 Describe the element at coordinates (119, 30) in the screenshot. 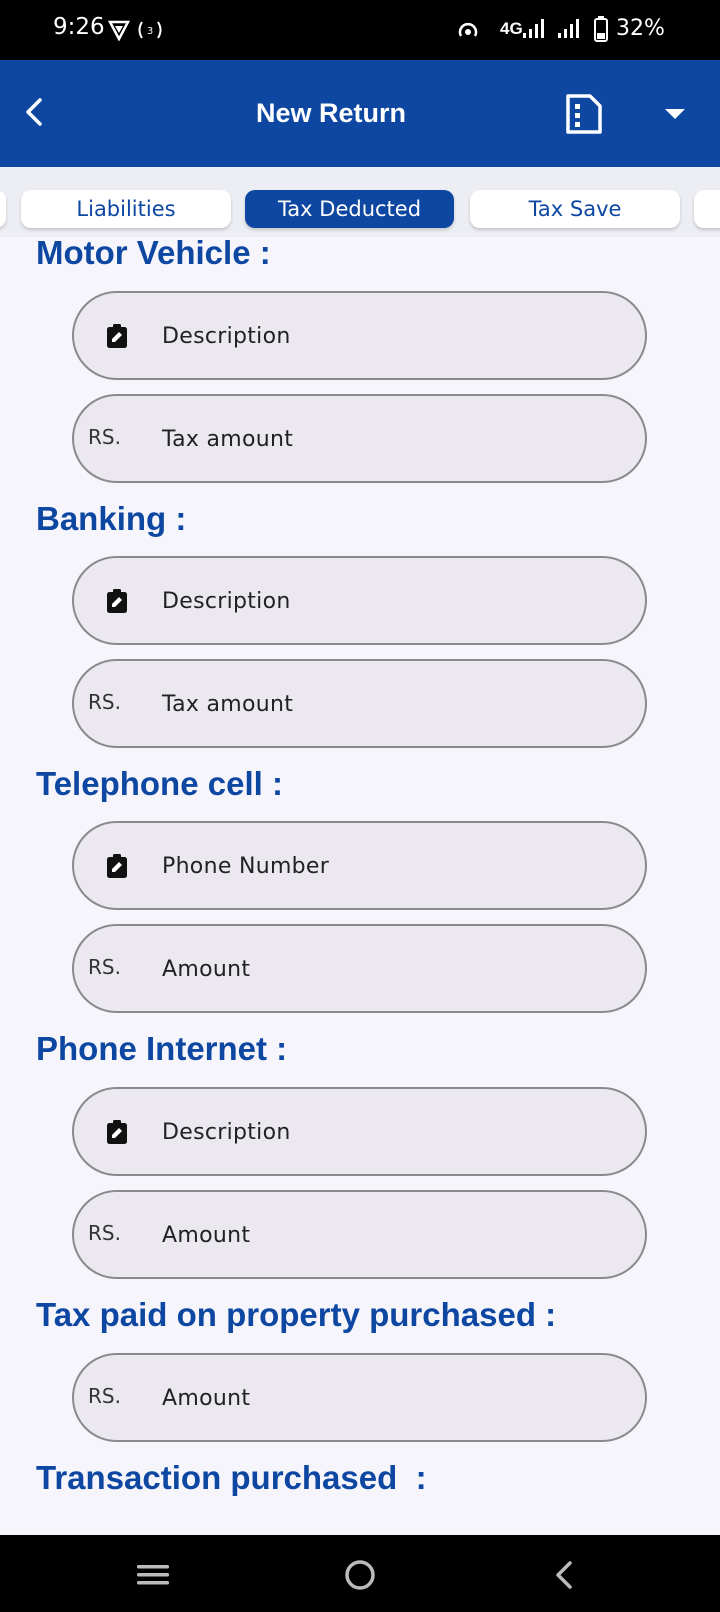

I see `vpn-shield-icon` at that location.